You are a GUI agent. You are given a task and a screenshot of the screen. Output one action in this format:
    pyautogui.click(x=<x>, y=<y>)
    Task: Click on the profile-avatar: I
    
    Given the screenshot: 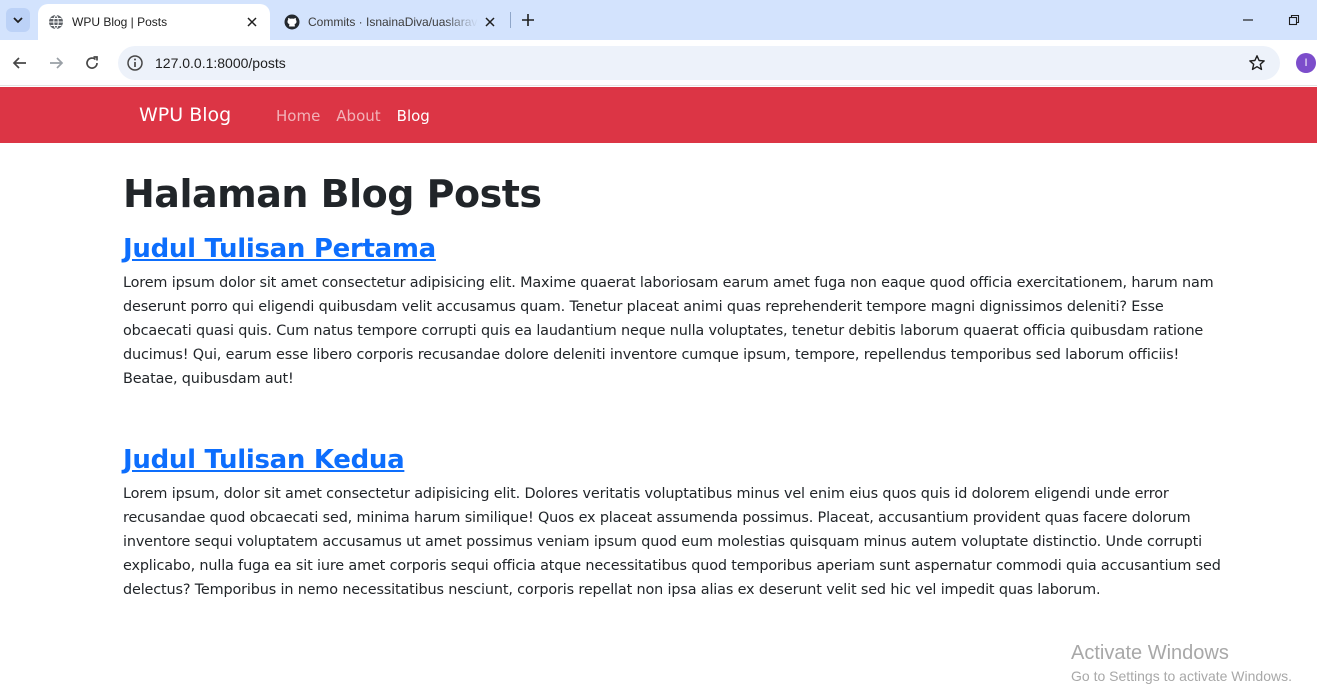 What is the action you would take?
    pyautogui.click(x=1306, y=63)
    